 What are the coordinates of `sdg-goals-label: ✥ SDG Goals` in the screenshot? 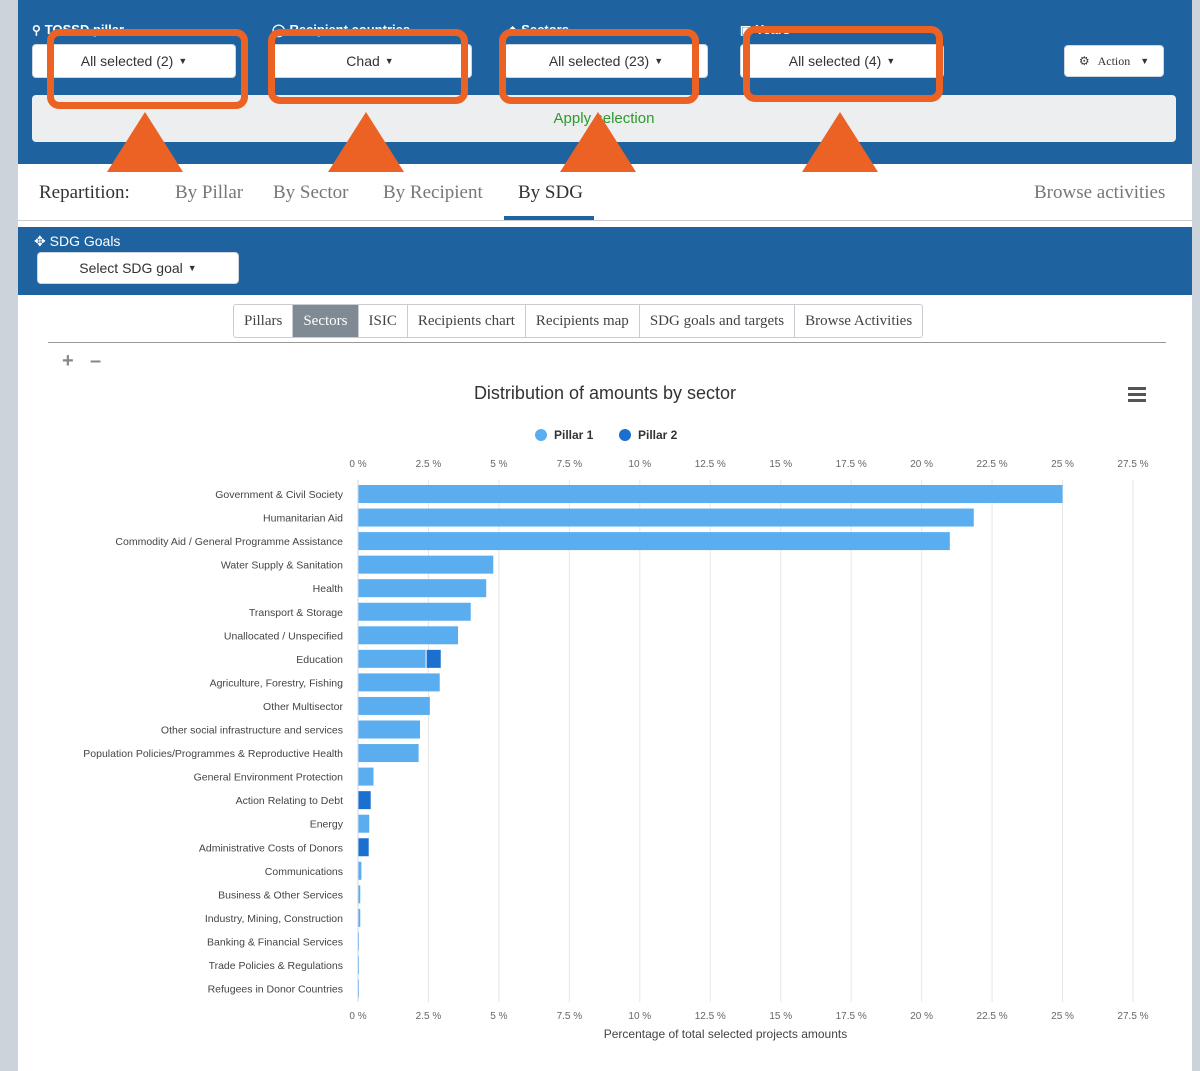 It's located at (77, 241).